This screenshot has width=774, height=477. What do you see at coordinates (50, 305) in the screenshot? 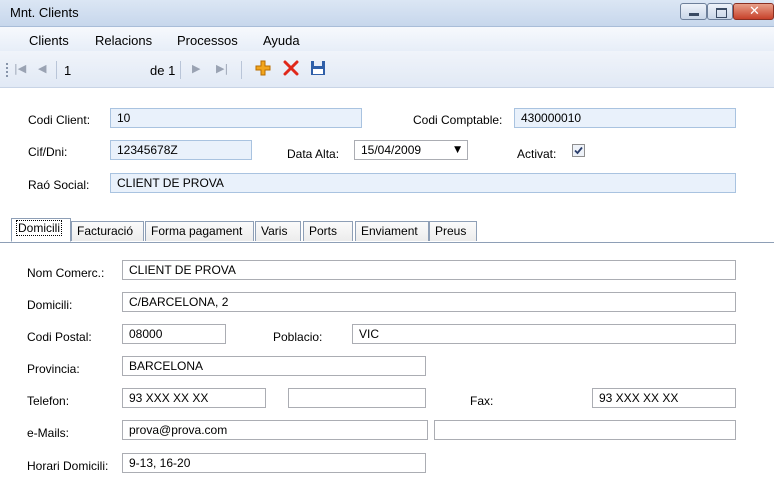
I see `domicili-label: Domicili:` at bounding box center [50, 305].